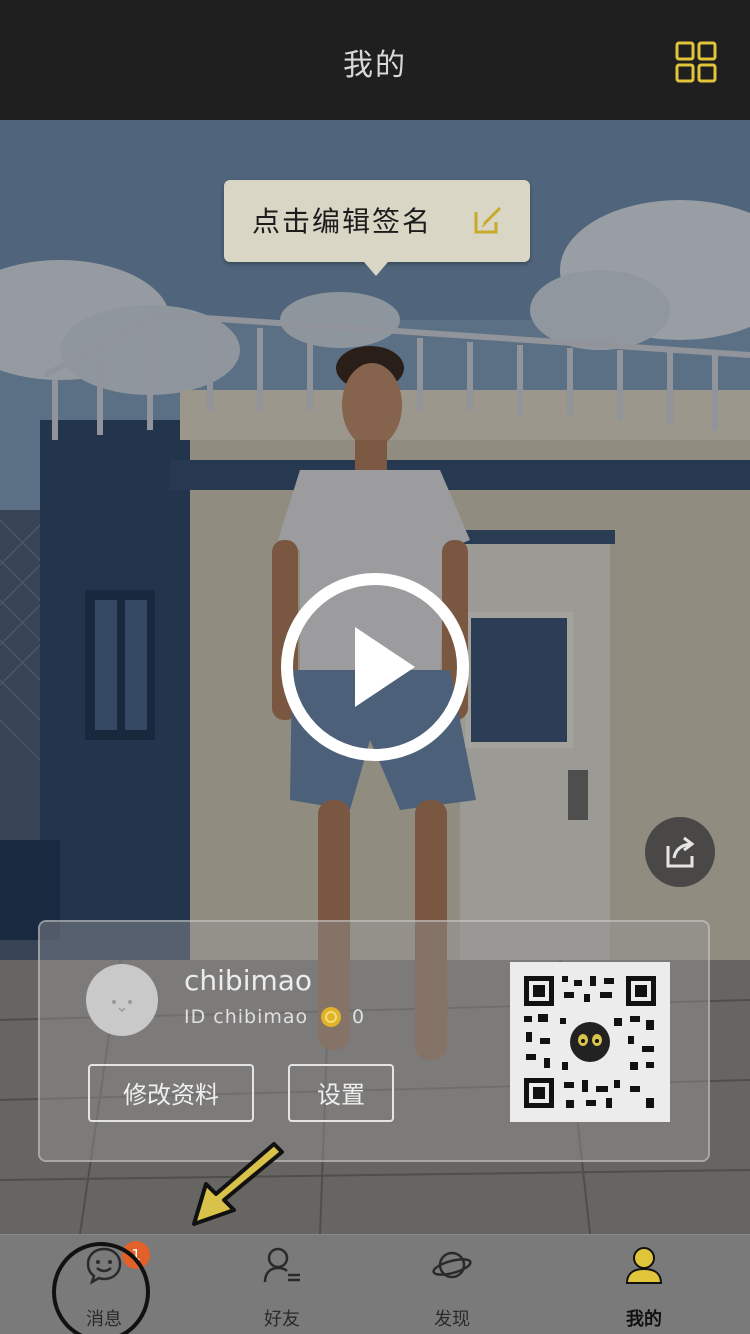 This screenshot has height=1334, width=750. Describe the element at coordinates (375, 1284) in the screenshot. I see `bottom-nav: 1 消息 好友 发现 我的` at that location.